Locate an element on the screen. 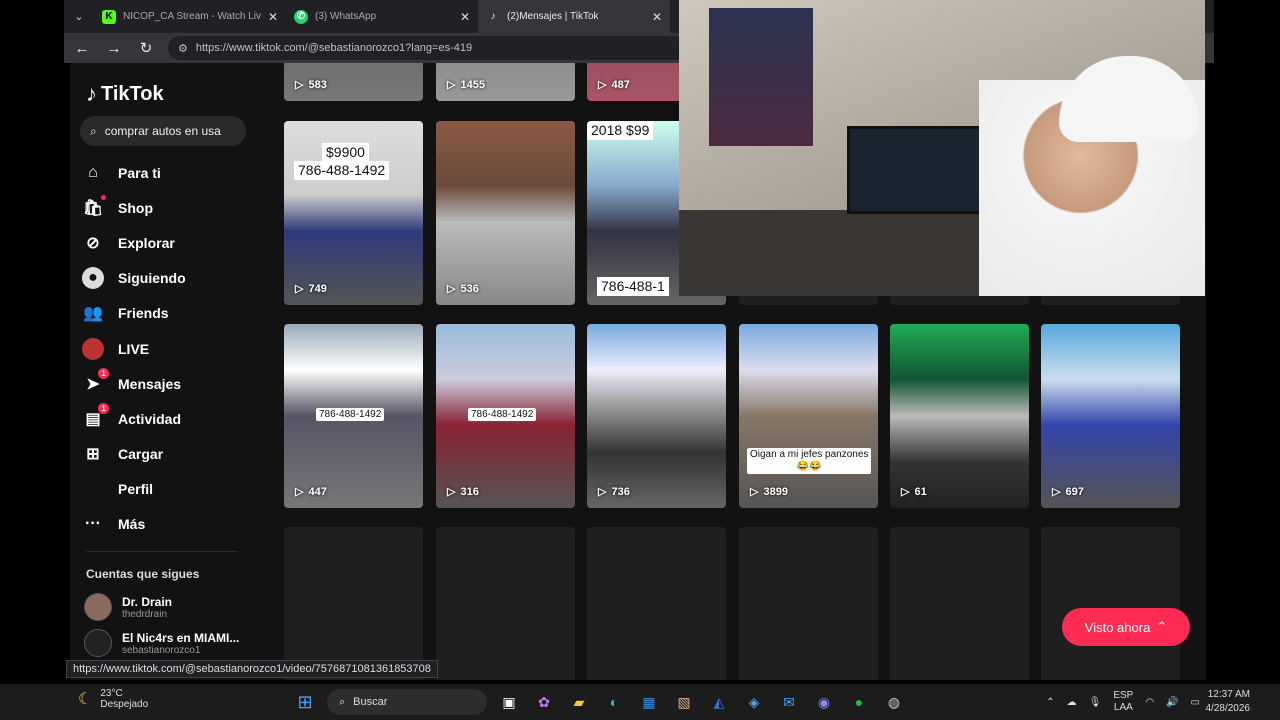 This screenshot has height=720, width=1280. view-count: ▷ 736 is located at coordinates (614, 492).